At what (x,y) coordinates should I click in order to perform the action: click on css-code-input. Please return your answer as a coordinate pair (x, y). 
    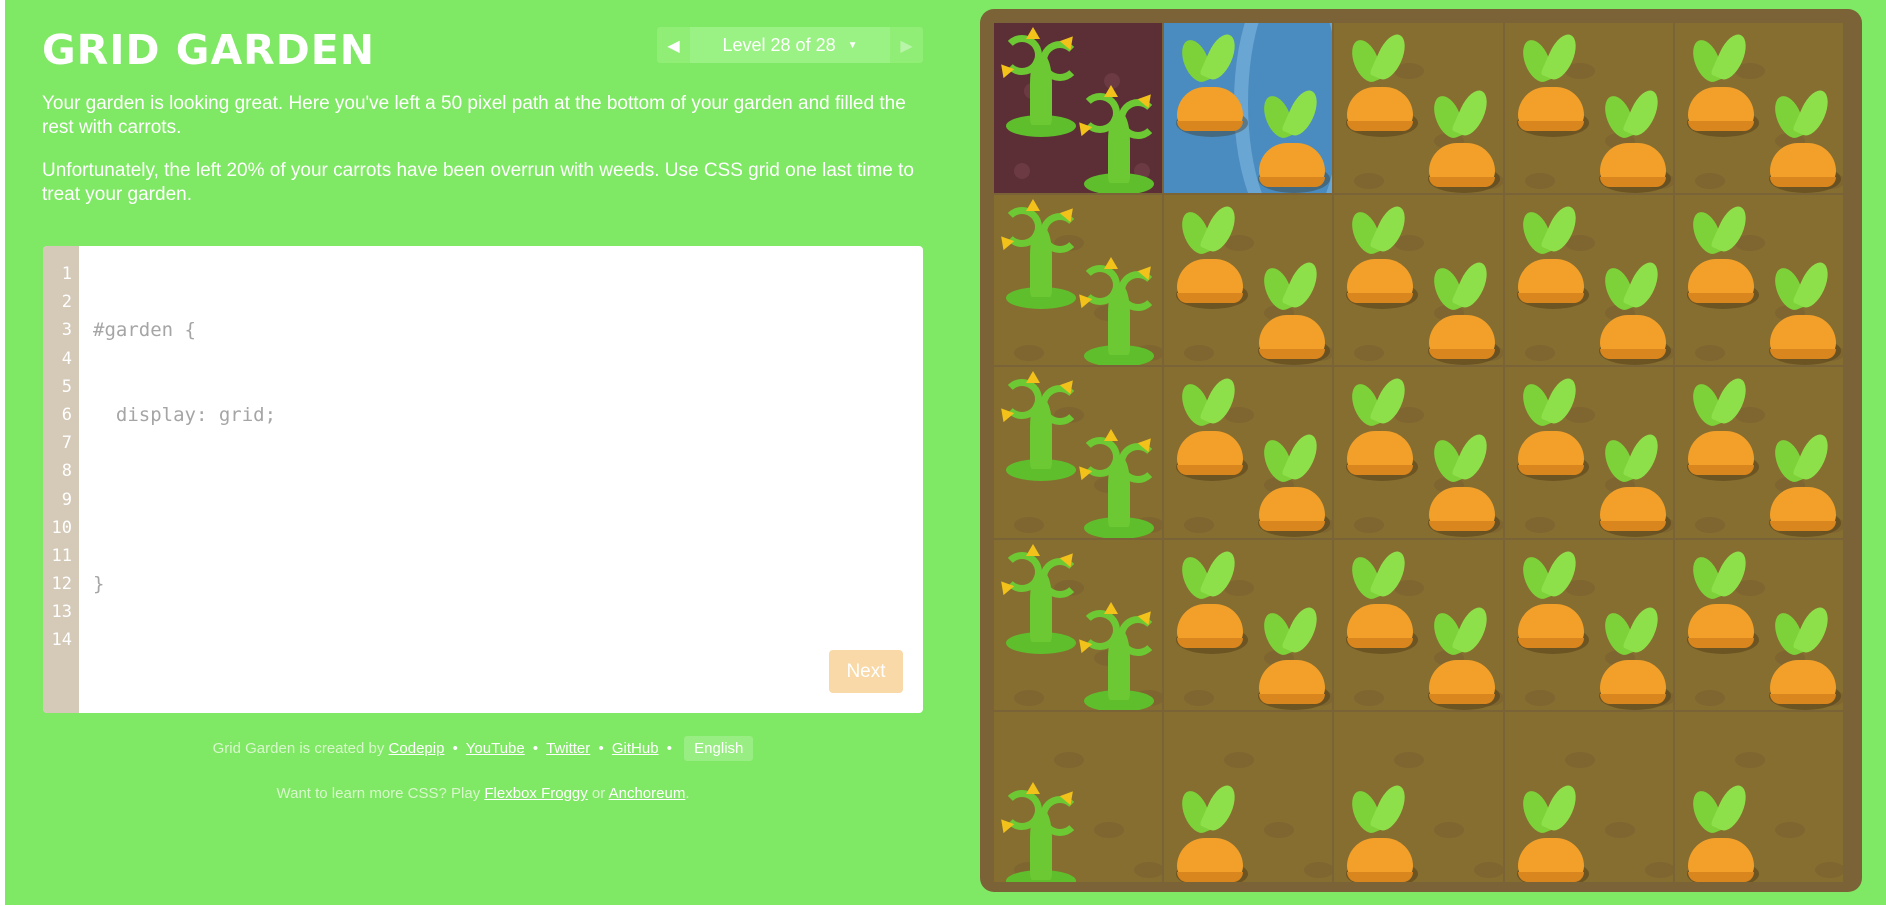
    Looking at the image, I should click on (497, 329).